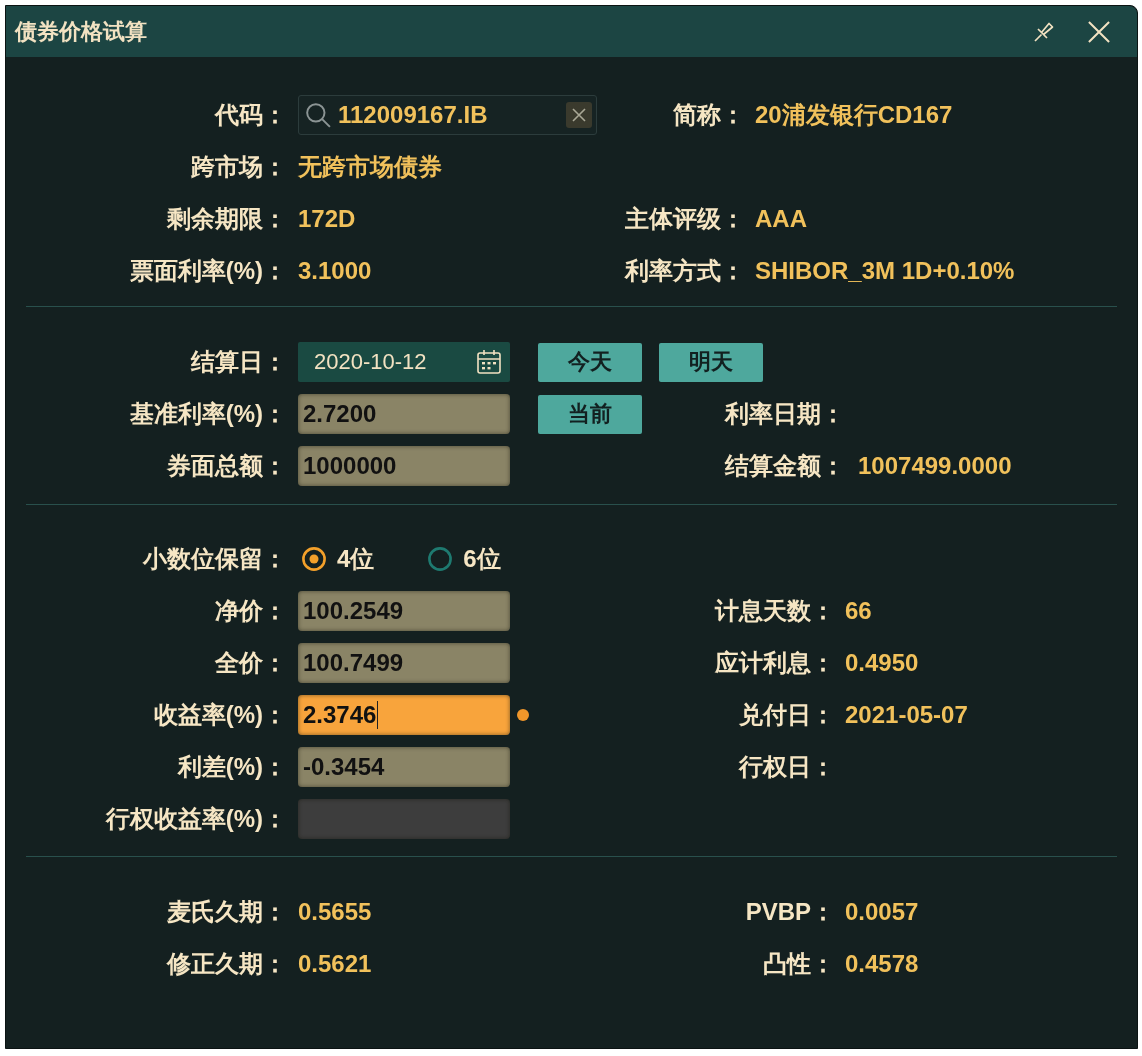 The image size is (1142, 1056). I want to click on field-label: 剩余期限：, so click(227, 218).